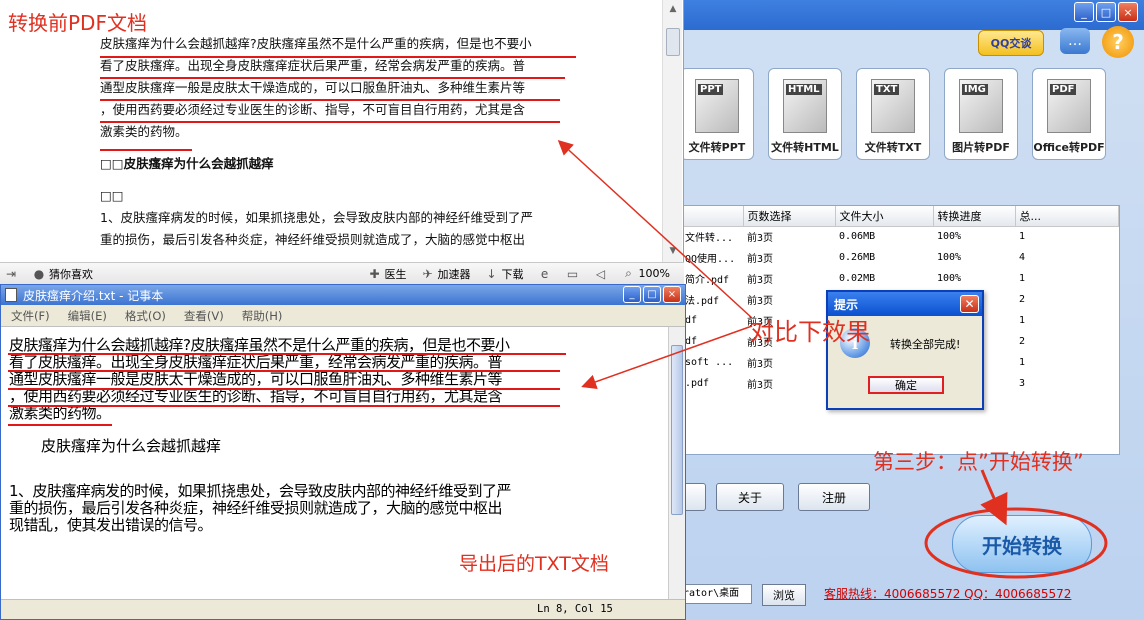 This screenshot has width=1144, height=620. Describe the element at coordinates (1063, 89) in the screenshot. I see `tool-tag: PDF` at that location.